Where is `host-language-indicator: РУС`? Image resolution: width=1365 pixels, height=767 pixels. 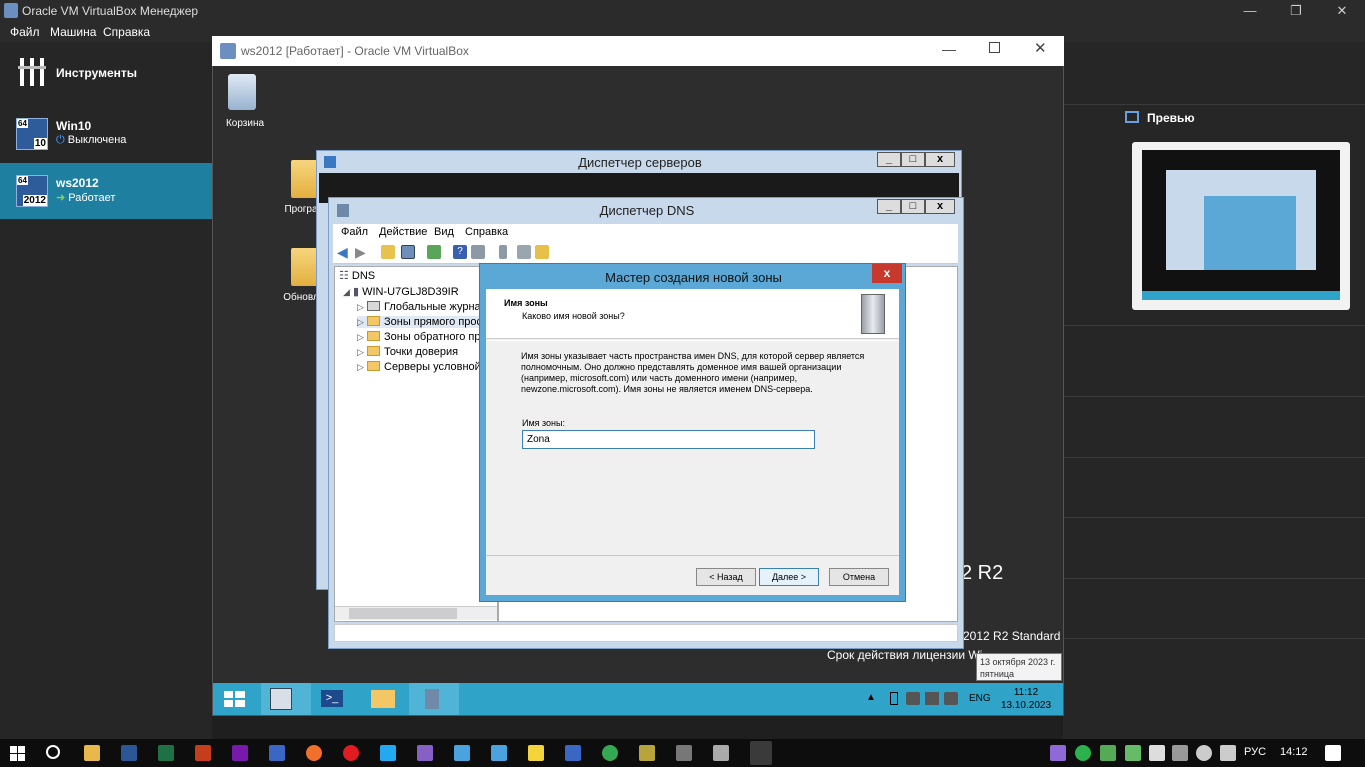
host-language-indicator: РУС is located at coordinates (1255, 752).